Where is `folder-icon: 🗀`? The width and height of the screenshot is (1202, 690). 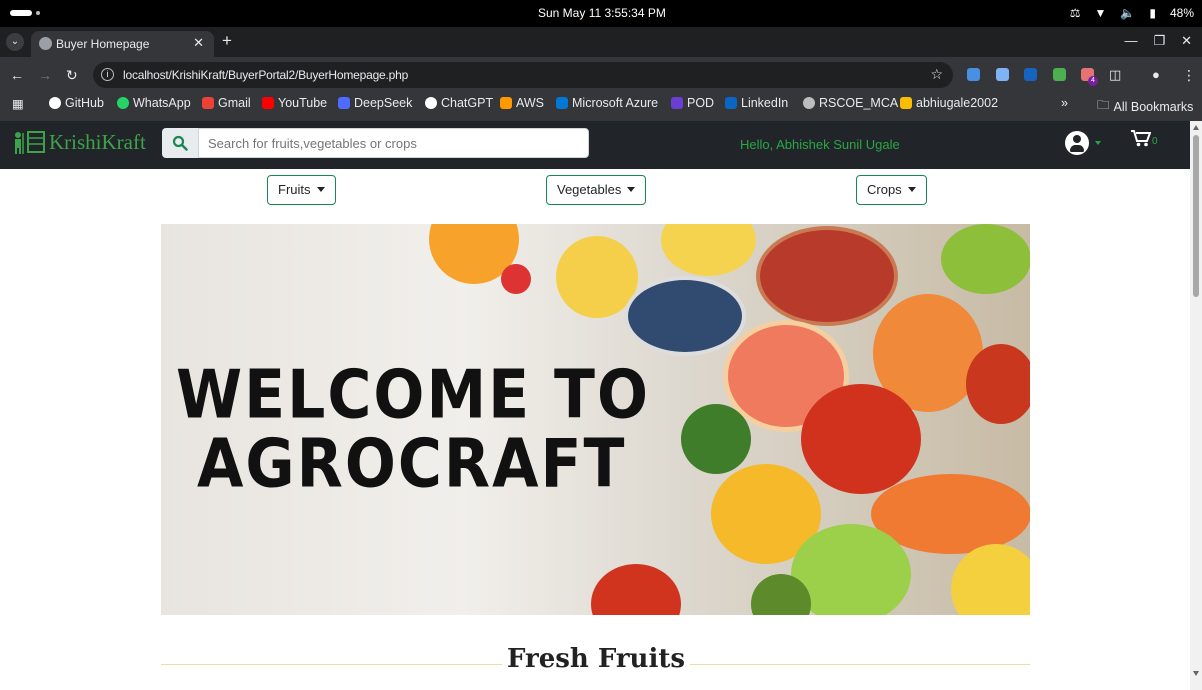
folder-icon: 🗀 is located at coordinates (1103, 105).